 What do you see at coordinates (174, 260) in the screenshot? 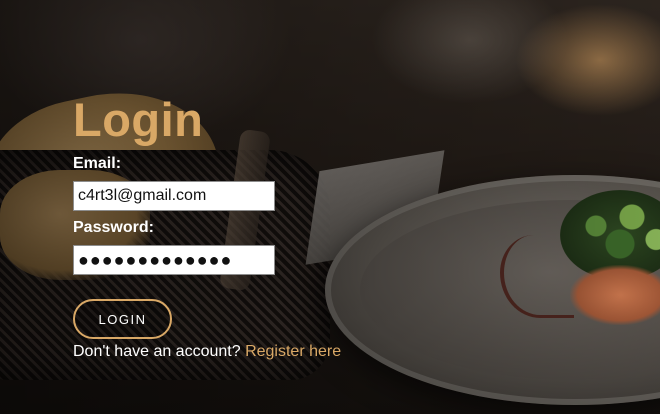
I see `password-field` at bounding box center [174, 260].